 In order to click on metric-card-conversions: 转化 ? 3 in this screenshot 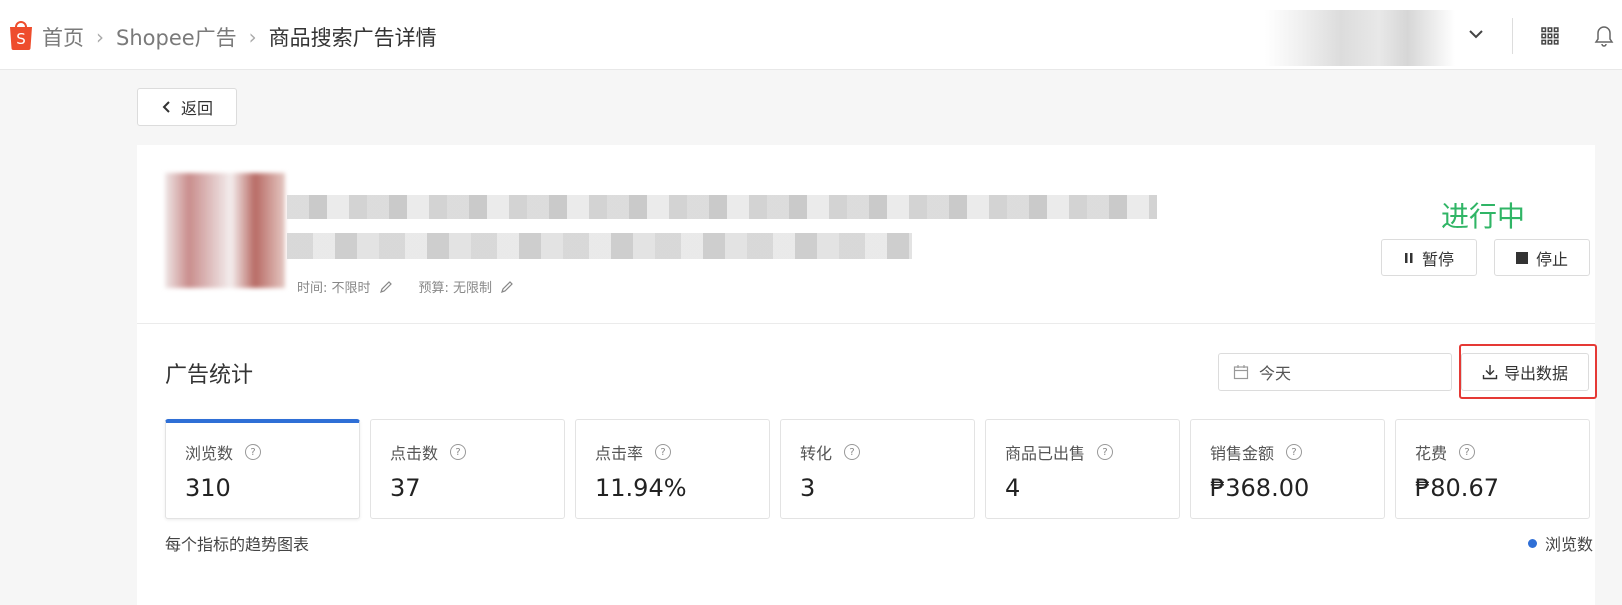, I will do `click(877, 469)`.